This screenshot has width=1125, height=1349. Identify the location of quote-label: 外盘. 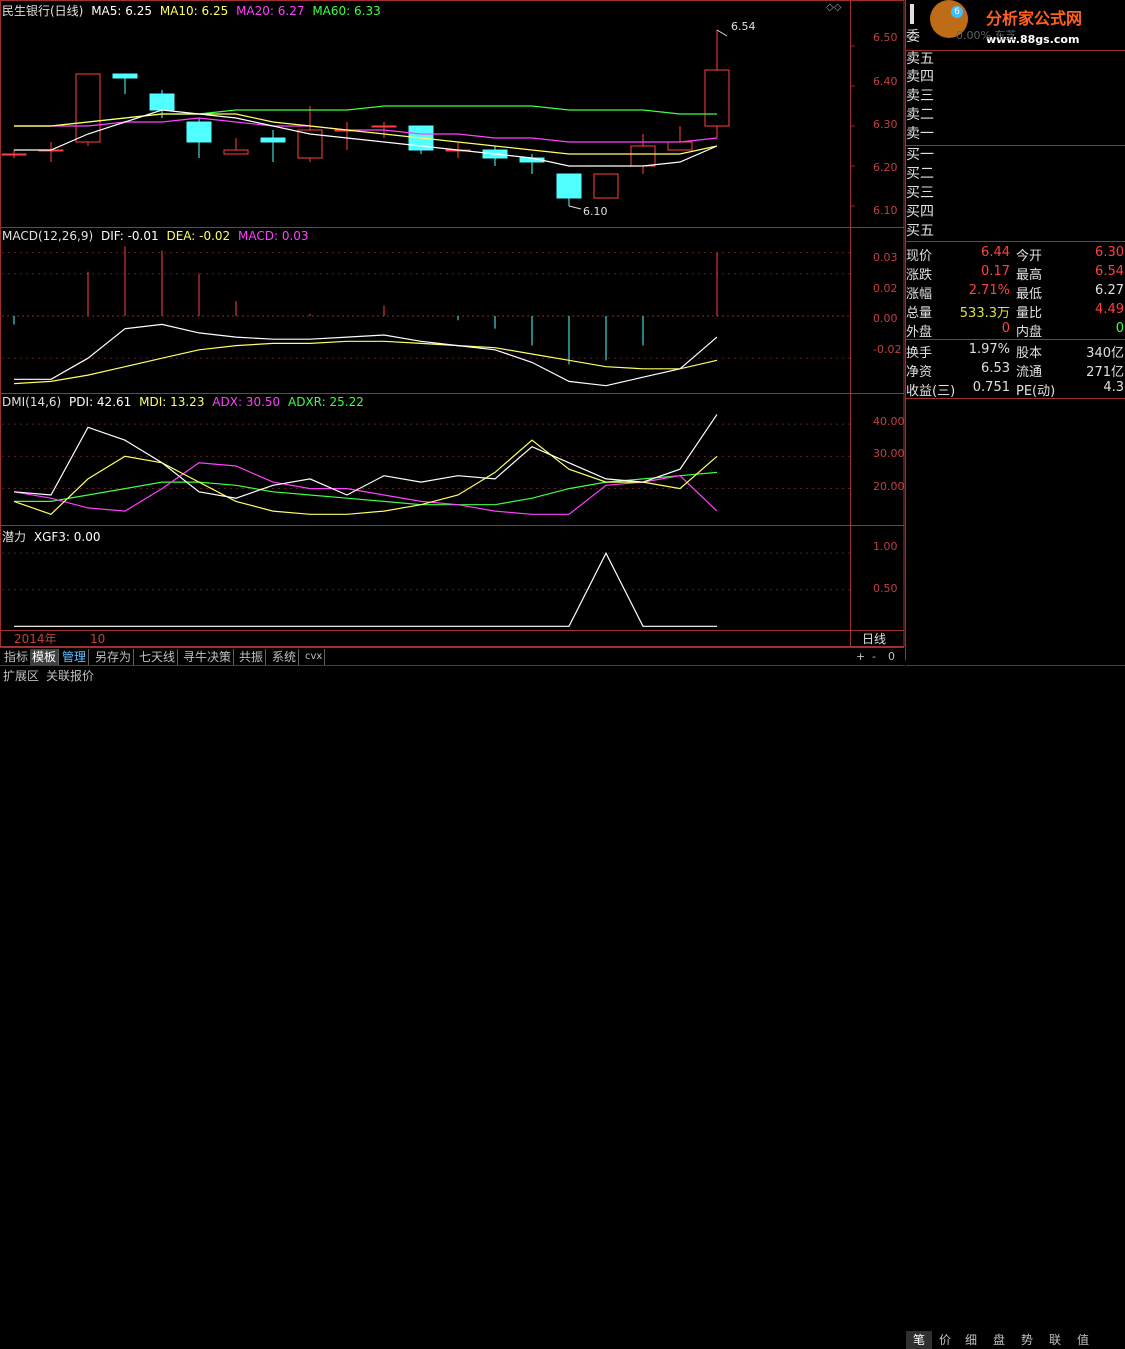
(919, 332).